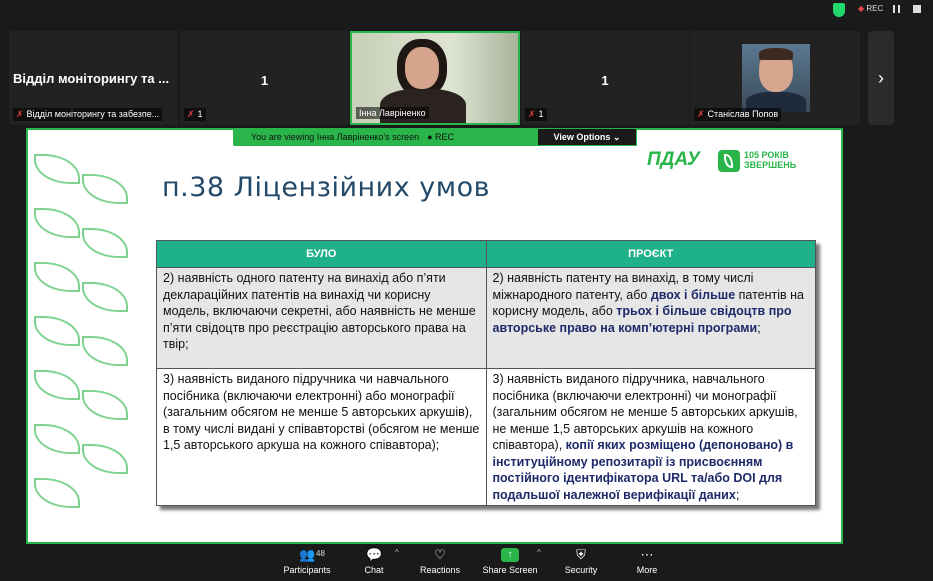 The height and width of the screenshot is (581, 933). I want to click on stop-recording-icon, so click(917, 9).